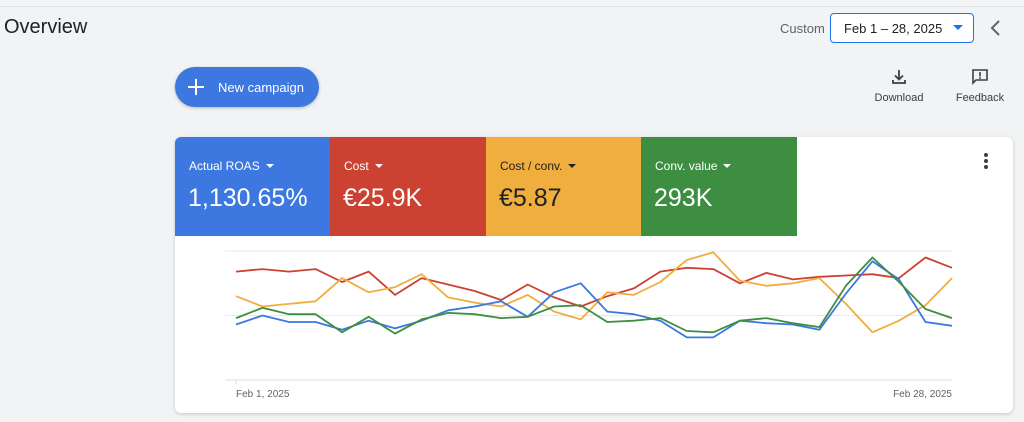  I want to click on new-campaign-button: New campaign, so click(247, 87).